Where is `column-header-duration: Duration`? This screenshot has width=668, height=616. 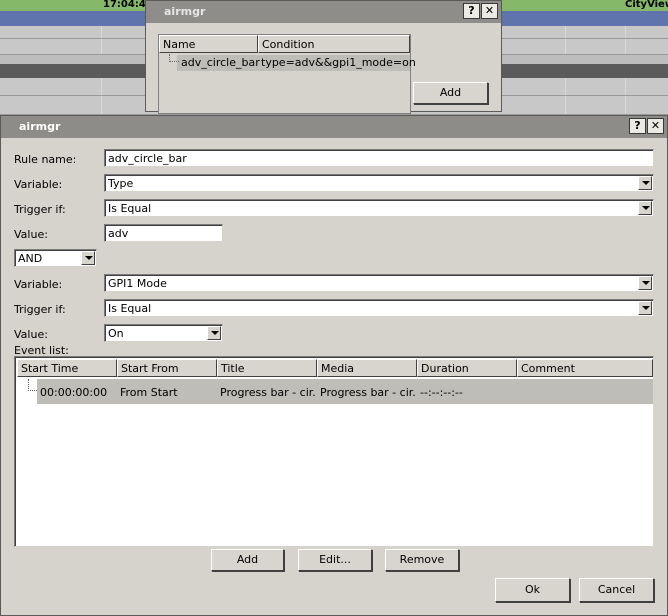
column-header-duration: Duration is located at coordinates (467, 368).